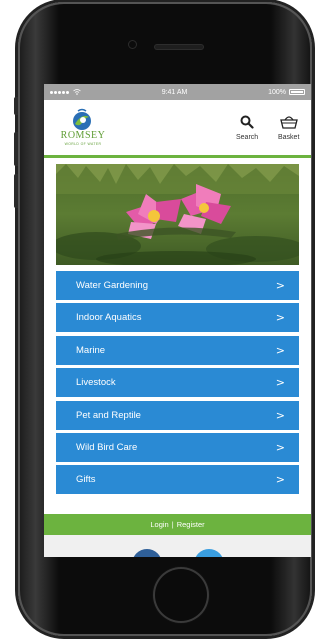 The height and width of the screenshot is (641, 326). What do you see at coordinates (60, 92) in the screenshot?
I see `signal-icon` at bounding box center [60, 92].